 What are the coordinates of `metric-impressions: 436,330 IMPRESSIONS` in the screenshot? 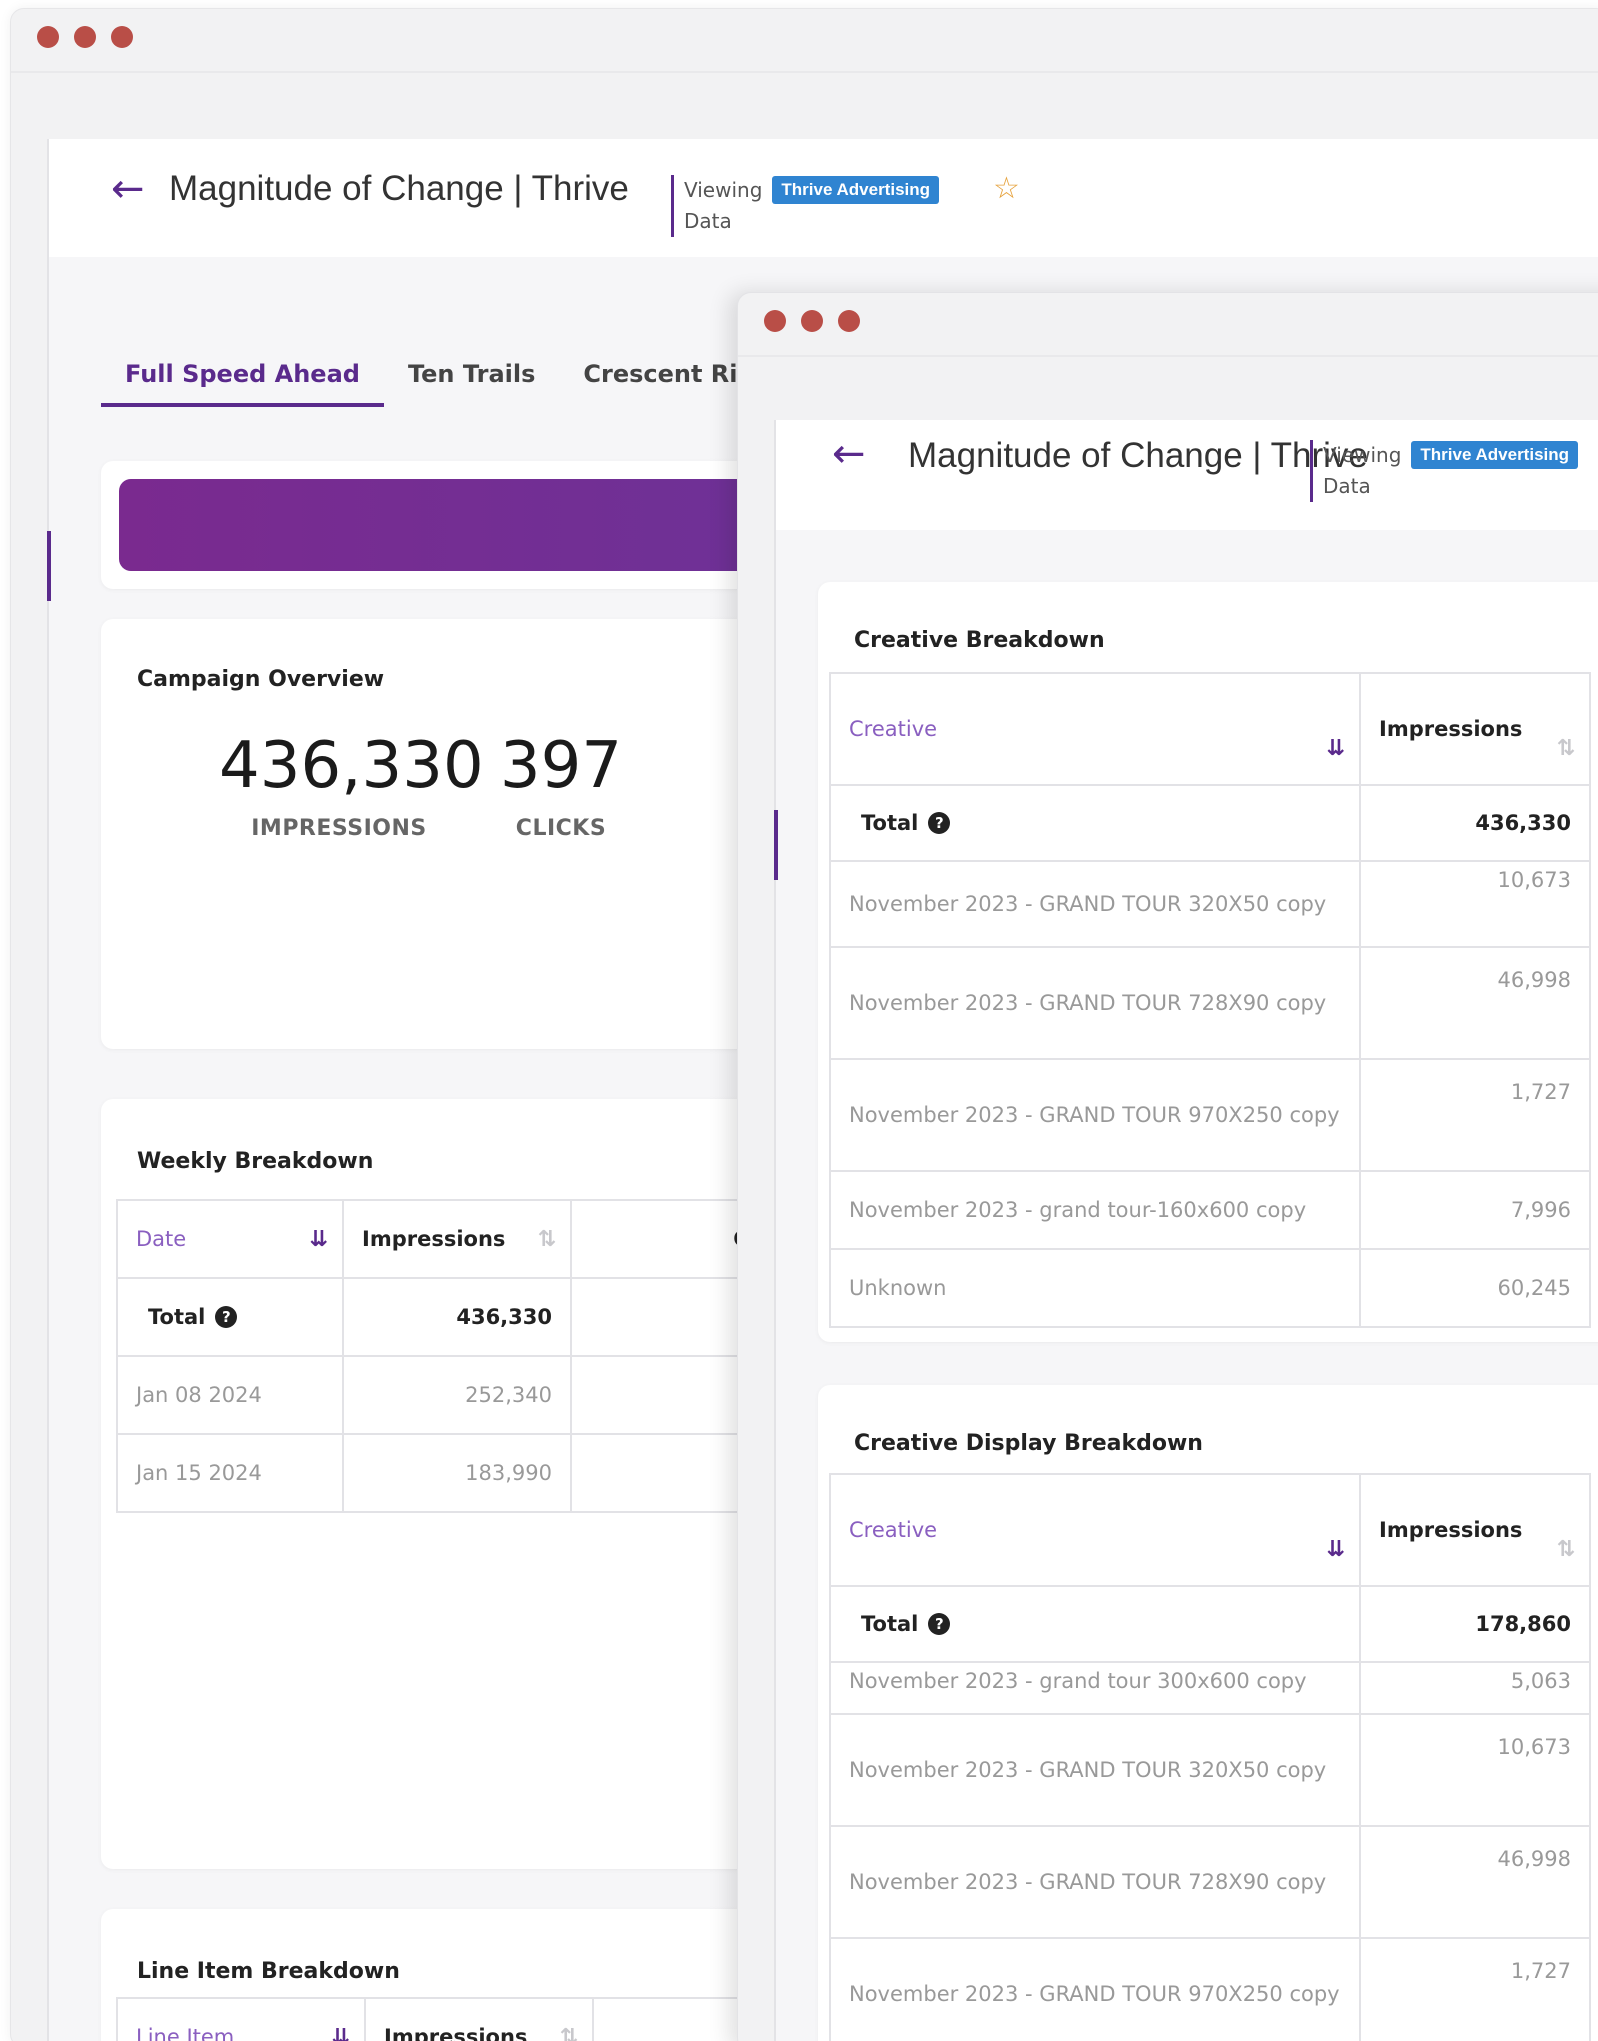 It's located at (351, 785).